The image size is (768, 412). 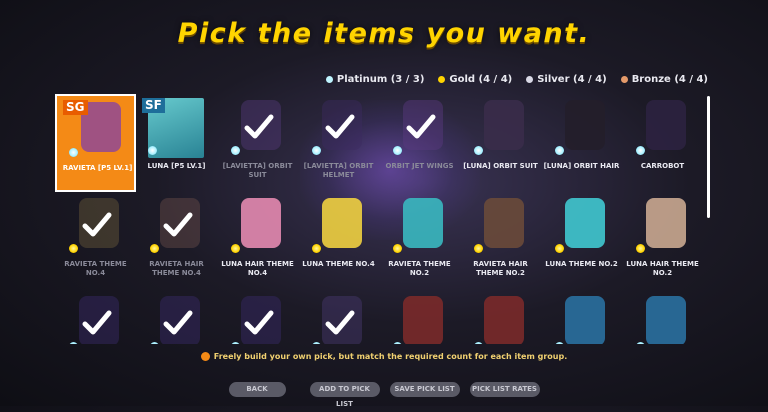 I want to click on item-card: LUNA HAIR THEME NO.2, so click(x=662, y=241).